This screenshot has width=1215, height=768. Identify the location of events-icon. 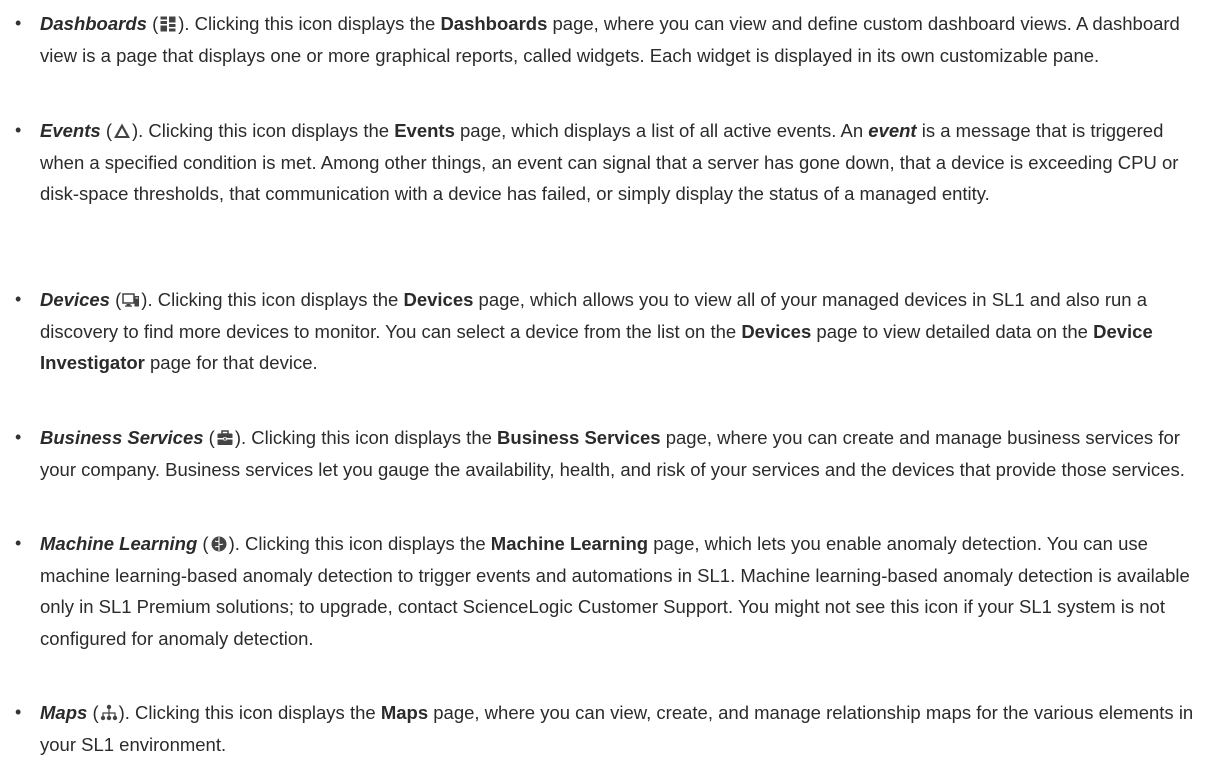
(122, 131).